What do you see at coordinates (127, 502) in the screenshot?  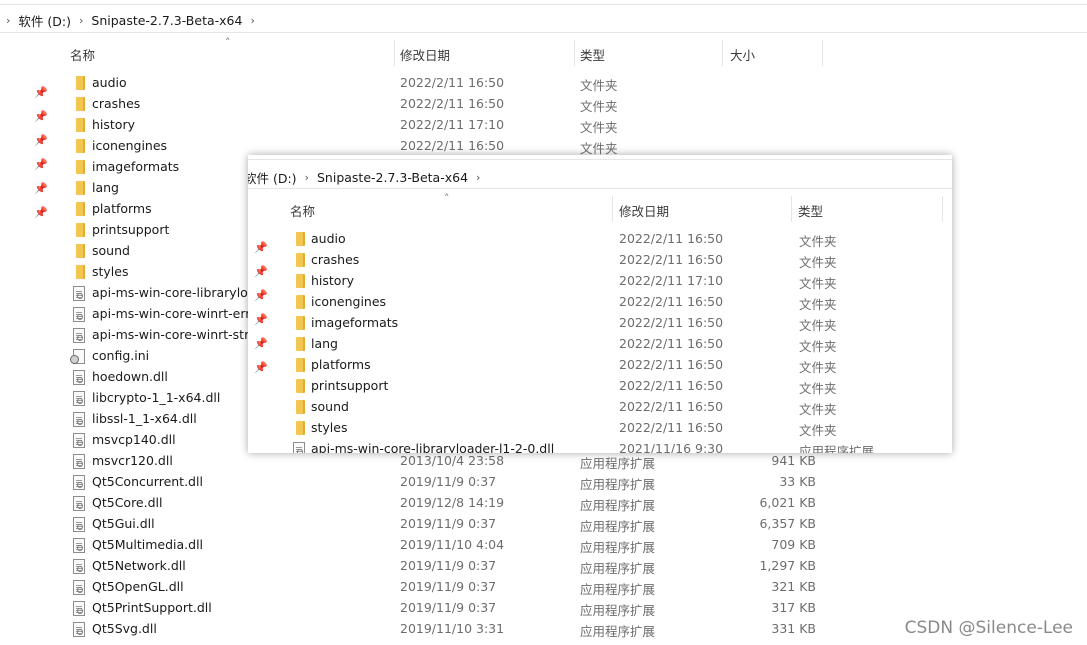 I see `file-name: Qt5Core.dll` at bounding box center [127, 502].